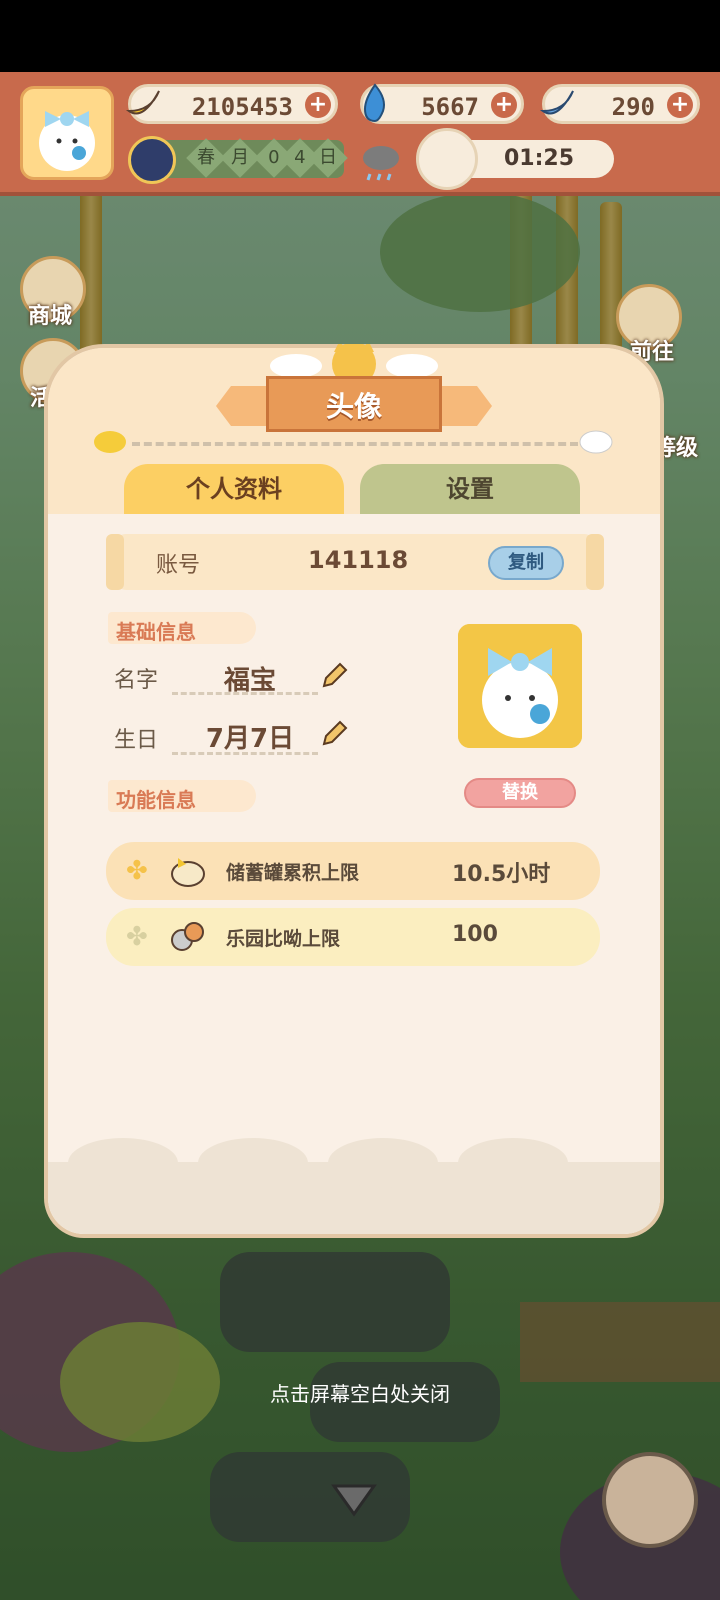 This screenshot has height=1600, width=720. What do you see at coordinates (152, 160) in the screenshot?
I see `moon-clock-icon` at bounding box center [152, 160].